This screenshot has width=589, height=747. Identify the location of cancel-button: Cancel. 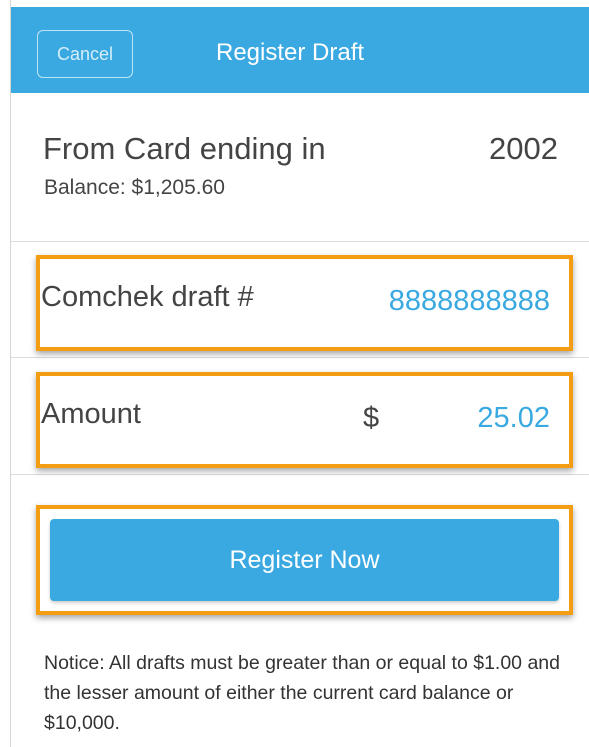
(85, 54).